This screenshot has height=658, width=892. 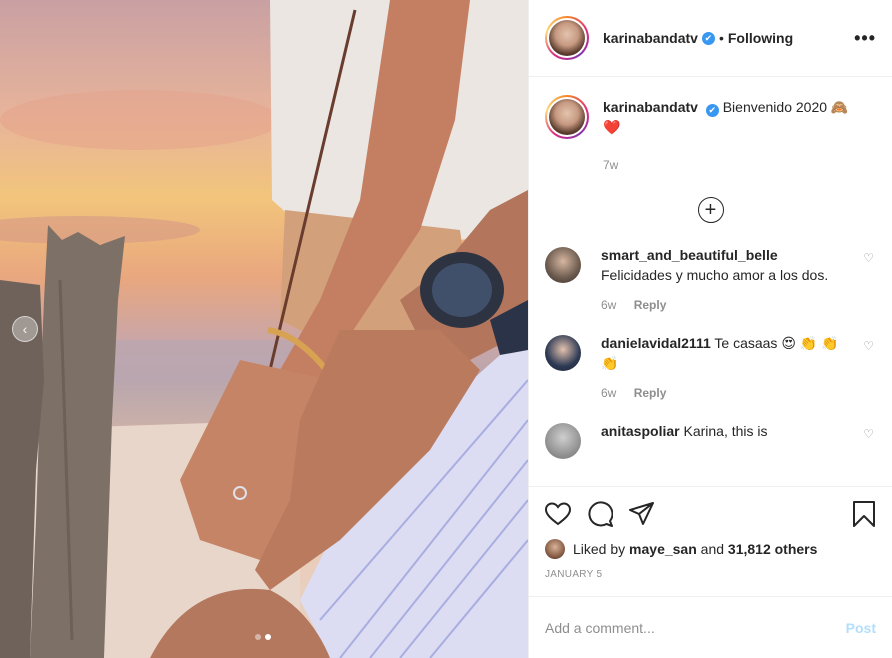 What do you see at coordinates (558, 514) in the screenshot?
I see `heart-icon` at bounding box center [558, 514].